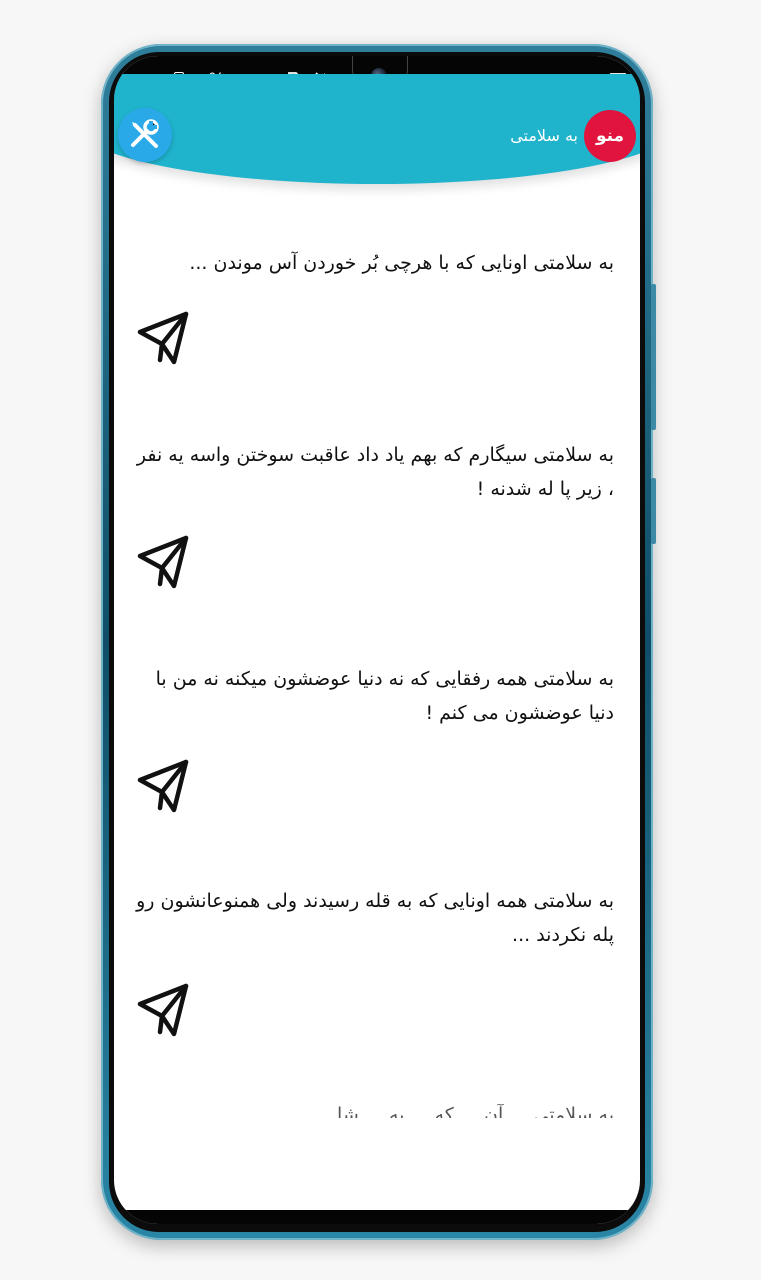  I want to click on tools-button, so click(145, 135).